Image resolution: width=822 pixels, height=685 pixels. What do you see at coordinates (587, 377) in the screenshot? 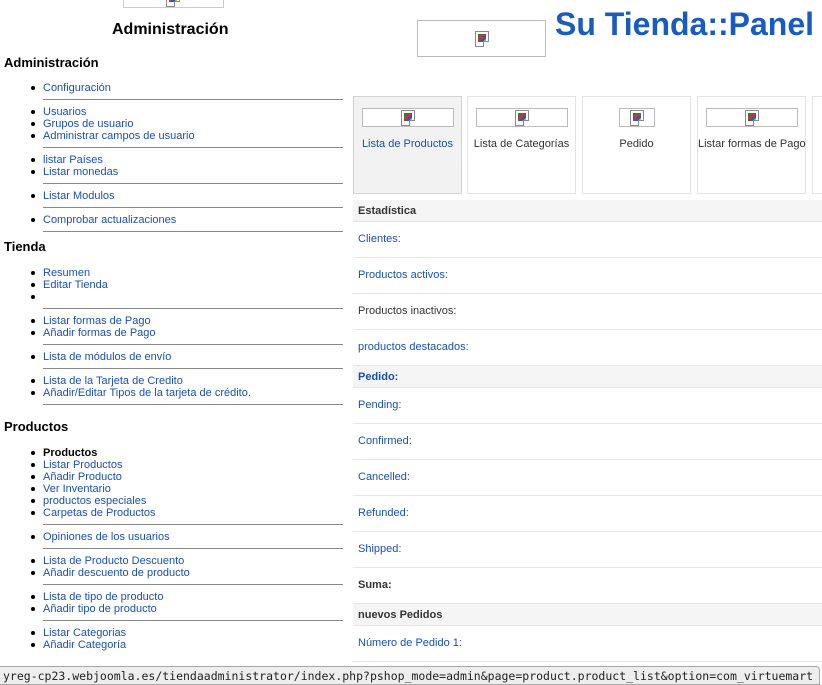
I see `orders-header: Pedido:` at bounding box center [587, 377].